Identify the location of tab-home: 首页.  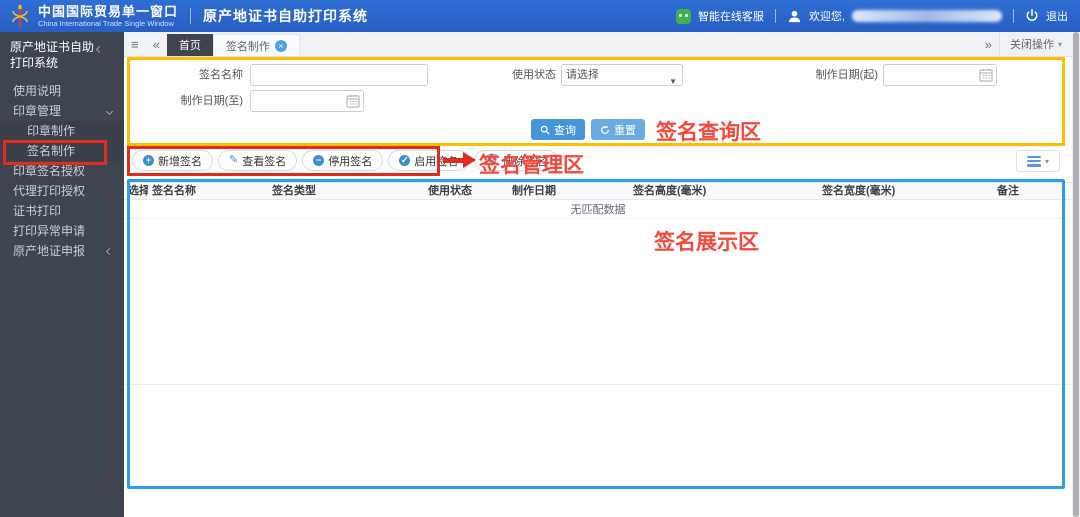
(189, 45).